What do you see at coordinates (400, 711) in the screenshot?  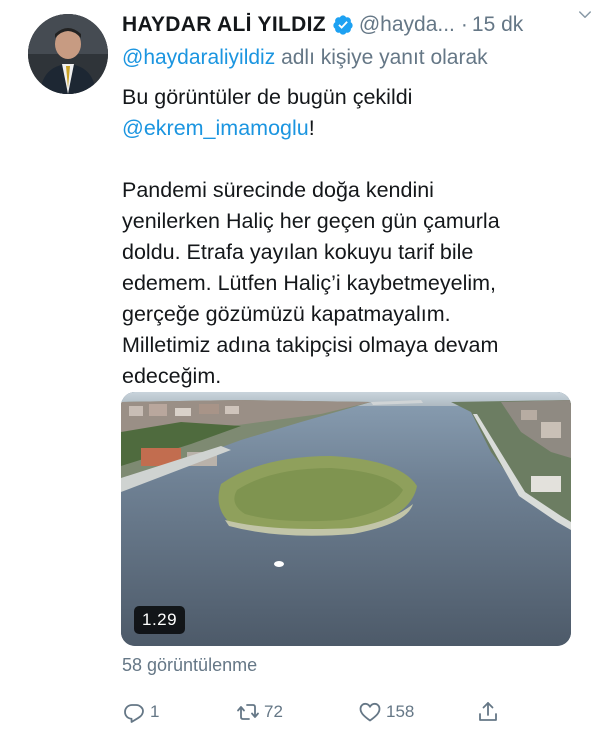 I see `like-count: 158` at bounding box center [400, 711].